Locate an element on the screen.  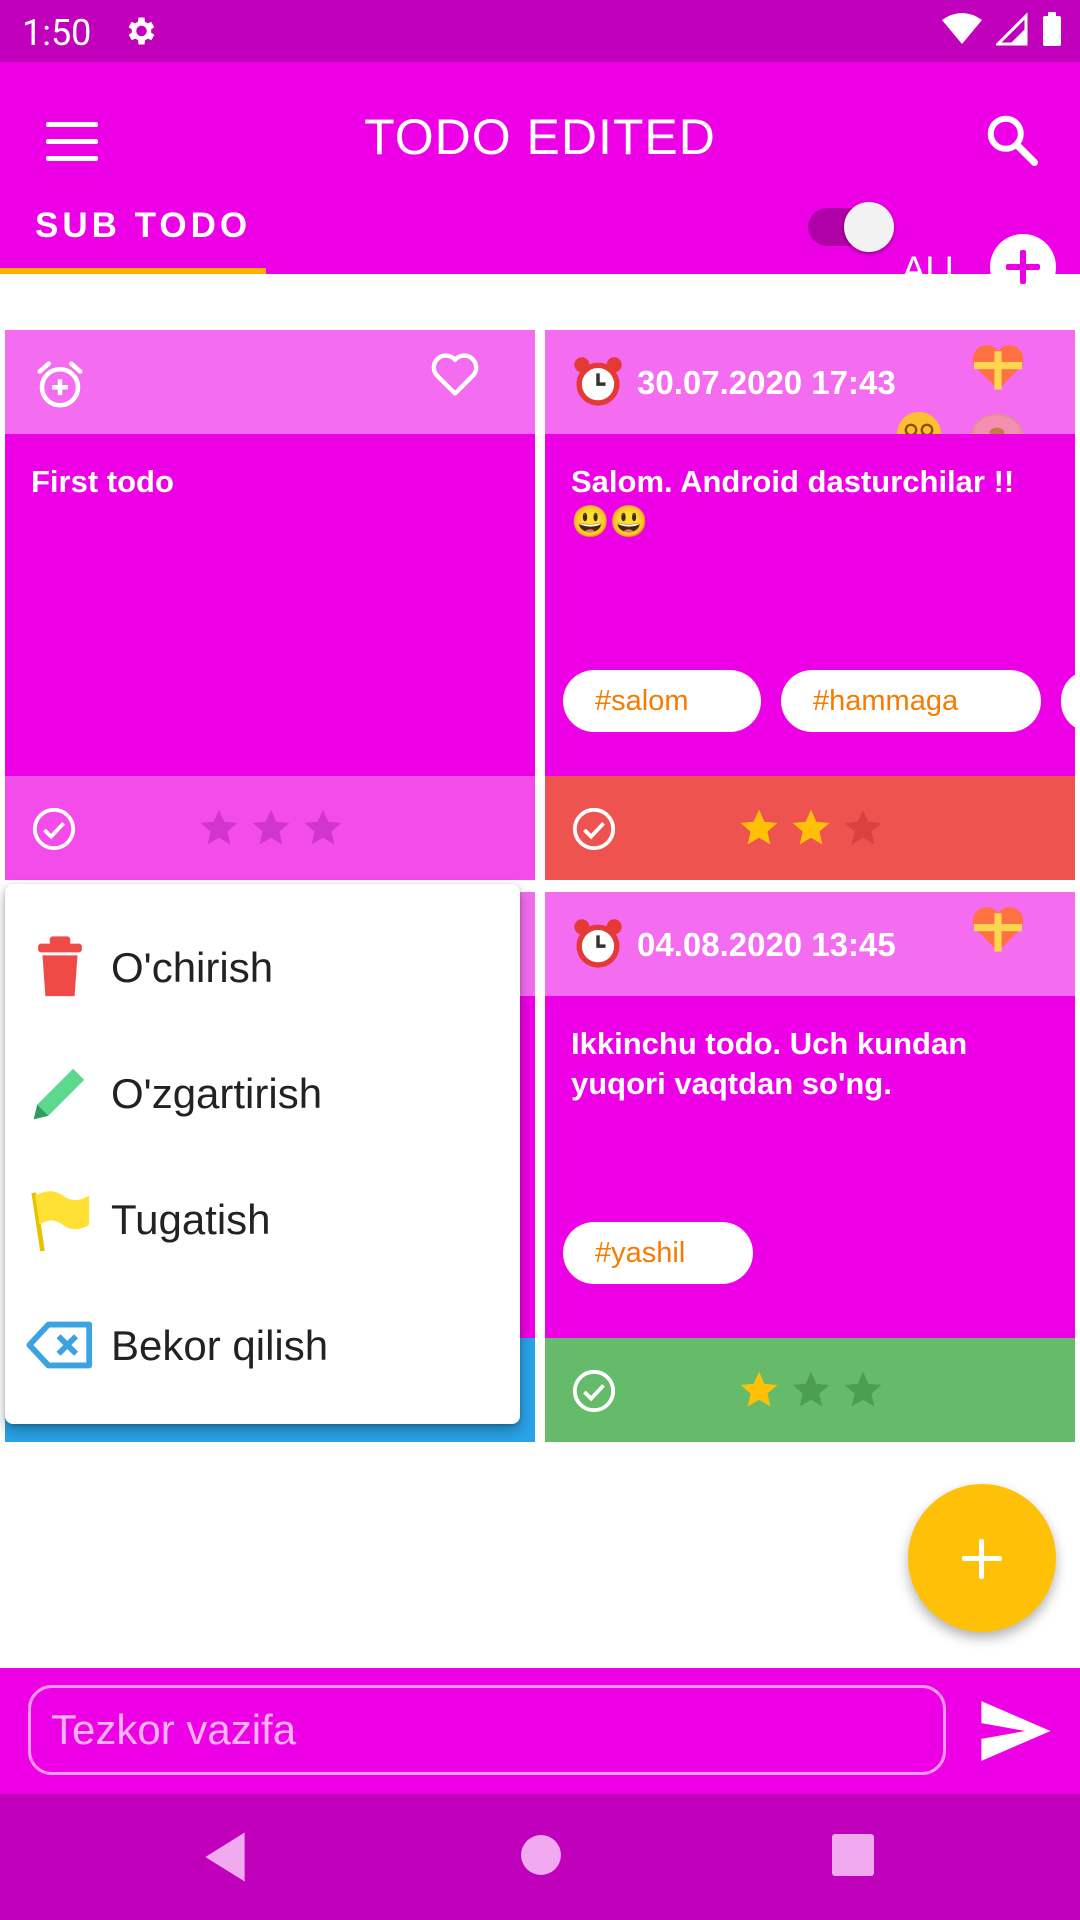
toggle-knob is located at coordinates (869, 227).